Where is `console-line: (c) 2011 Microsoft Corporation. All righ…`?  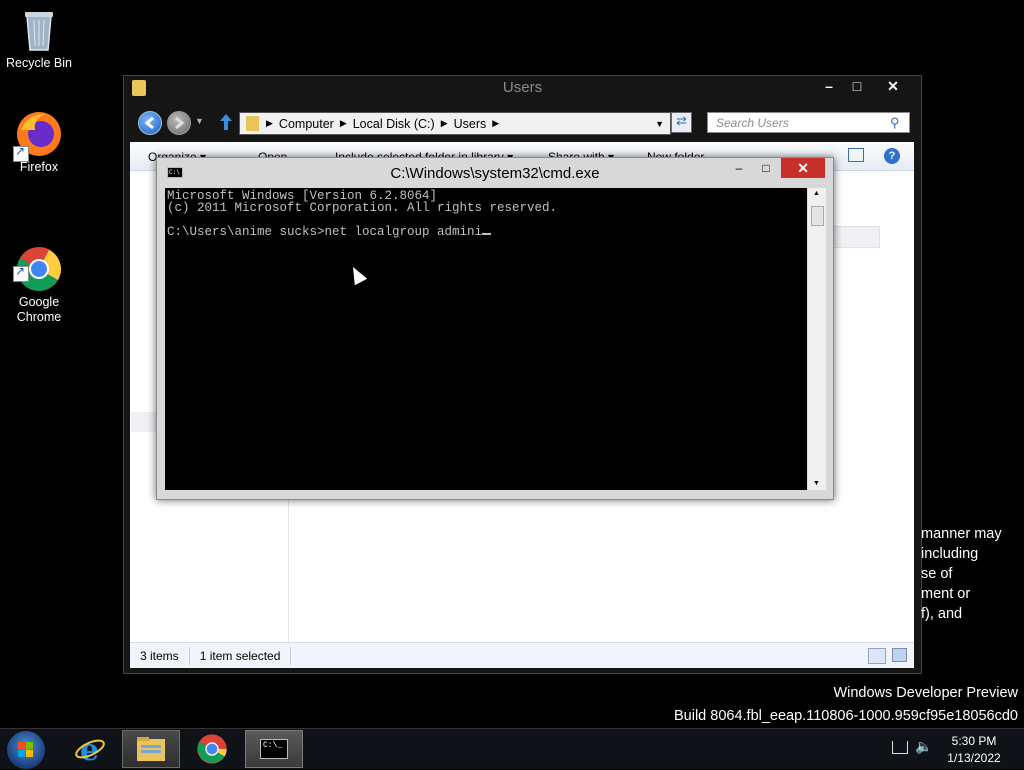
console-line: (c) 2011 Microsoft Corporation. All righ… is located at coordinates (362, 208).